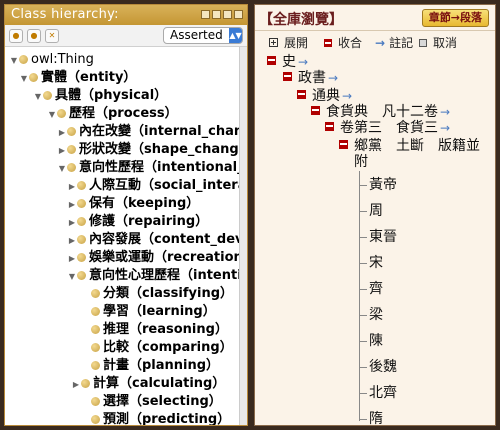  Describe the element at coordinates (153, 186) in the screenshot. I see `tree-item: ▶ 人際互動（social_interac` at that location.